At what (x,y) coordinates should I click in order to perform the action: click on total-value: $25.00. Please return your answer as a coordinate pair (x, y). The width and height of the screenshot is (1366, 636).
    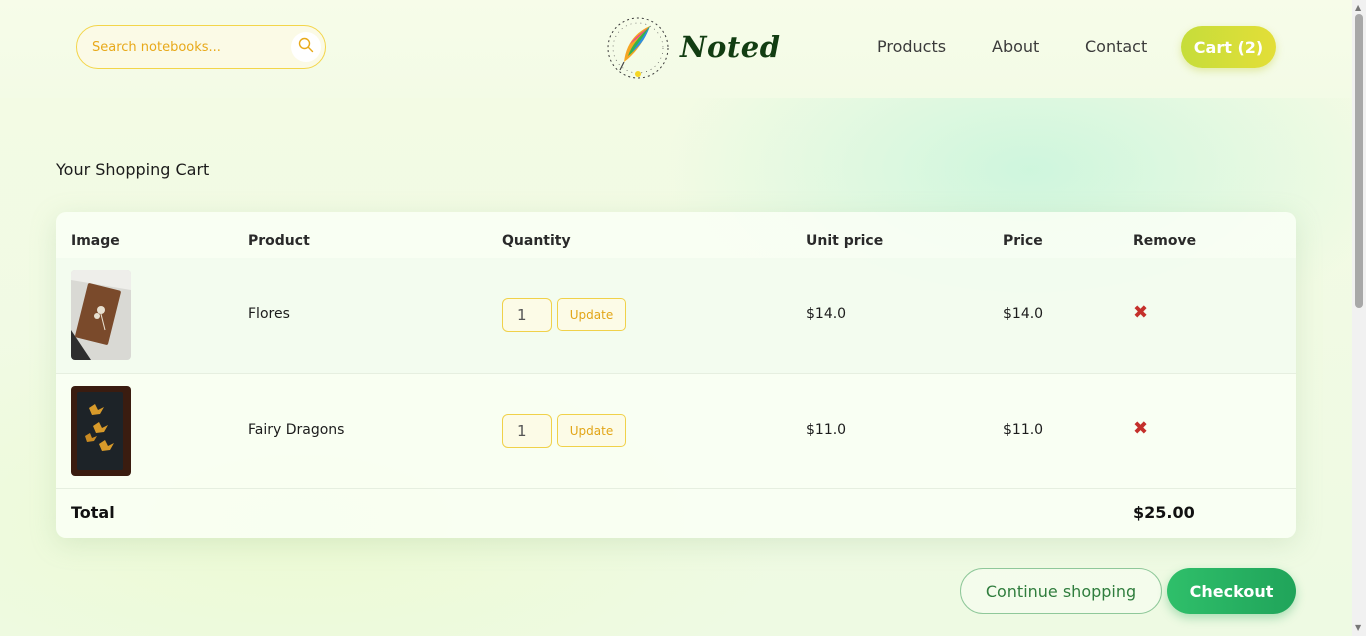
    Looking at the image, I should click on (1164, 512).